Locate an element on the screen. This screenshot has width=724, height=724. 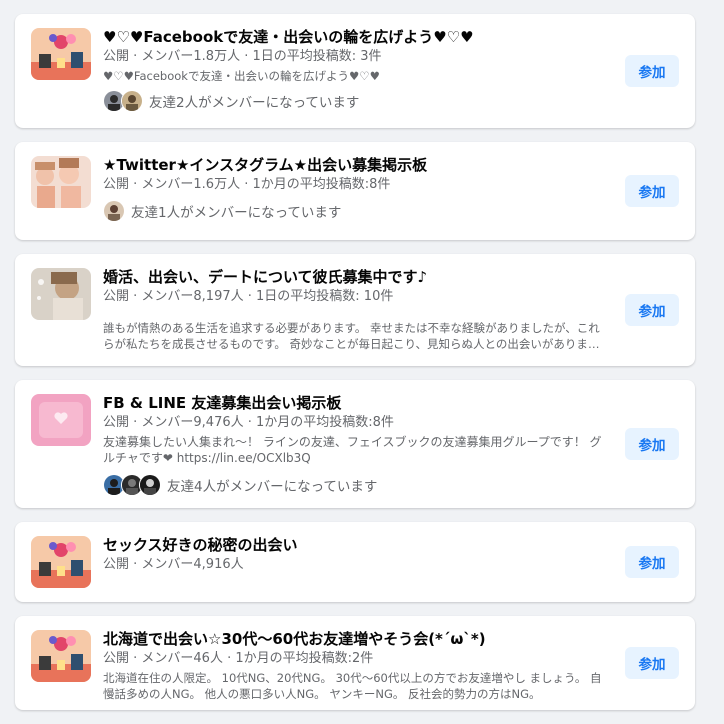
group-meta: 公開 · メンバー9,476人 · 1か月の平均投稿数:8件 is located at coordinates (248, 422).